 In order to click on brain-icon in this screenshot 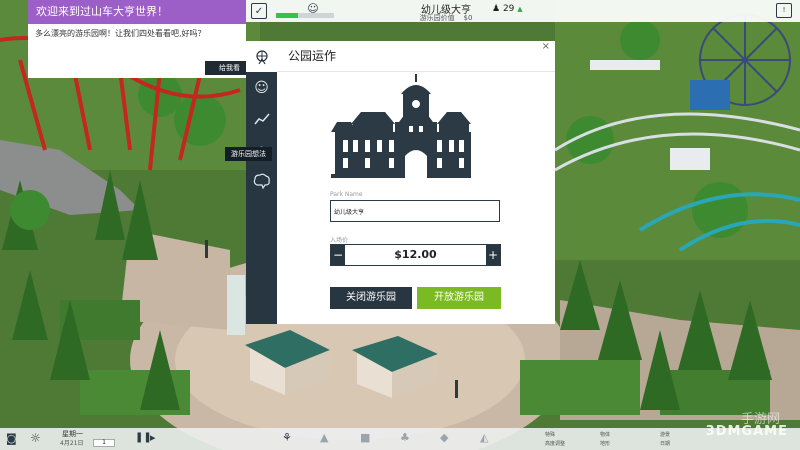, I will do `click(261, 181)`.